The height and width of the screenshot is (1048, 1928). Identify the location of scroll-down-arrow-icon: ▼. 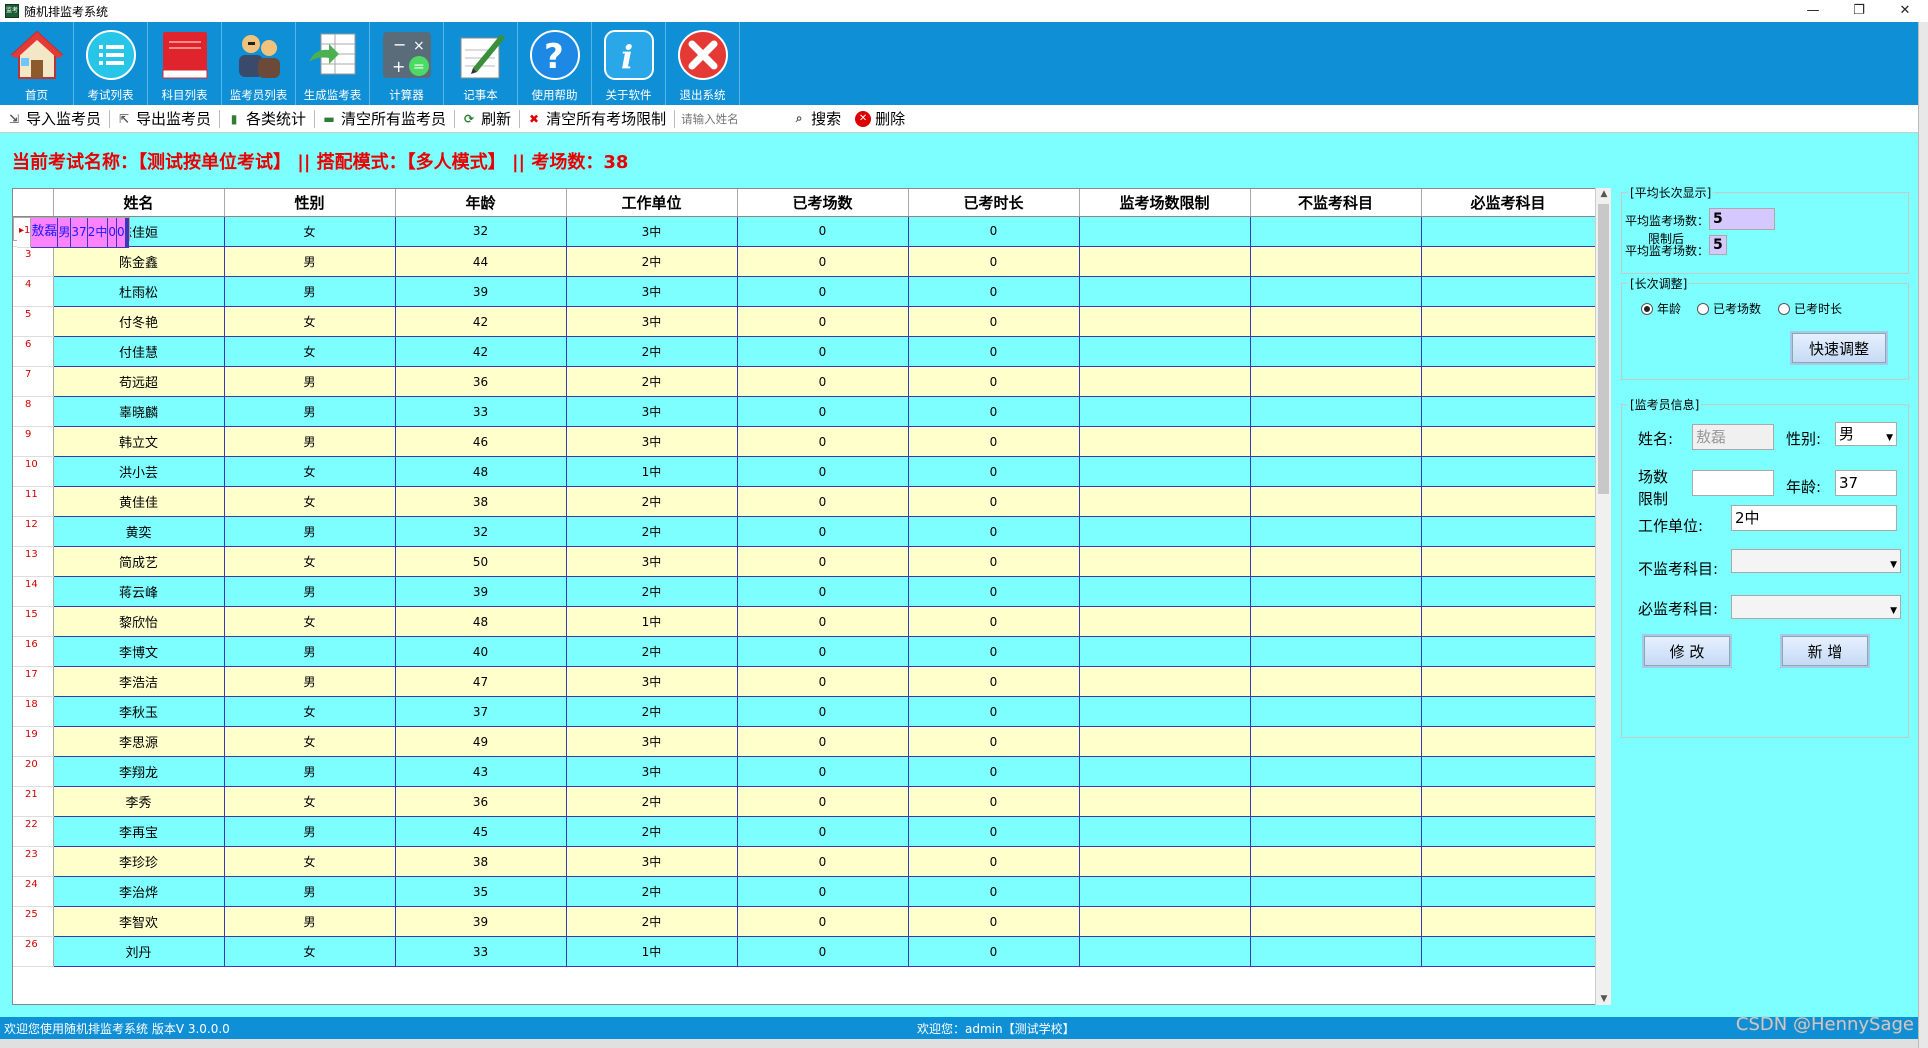
(1604, 999).